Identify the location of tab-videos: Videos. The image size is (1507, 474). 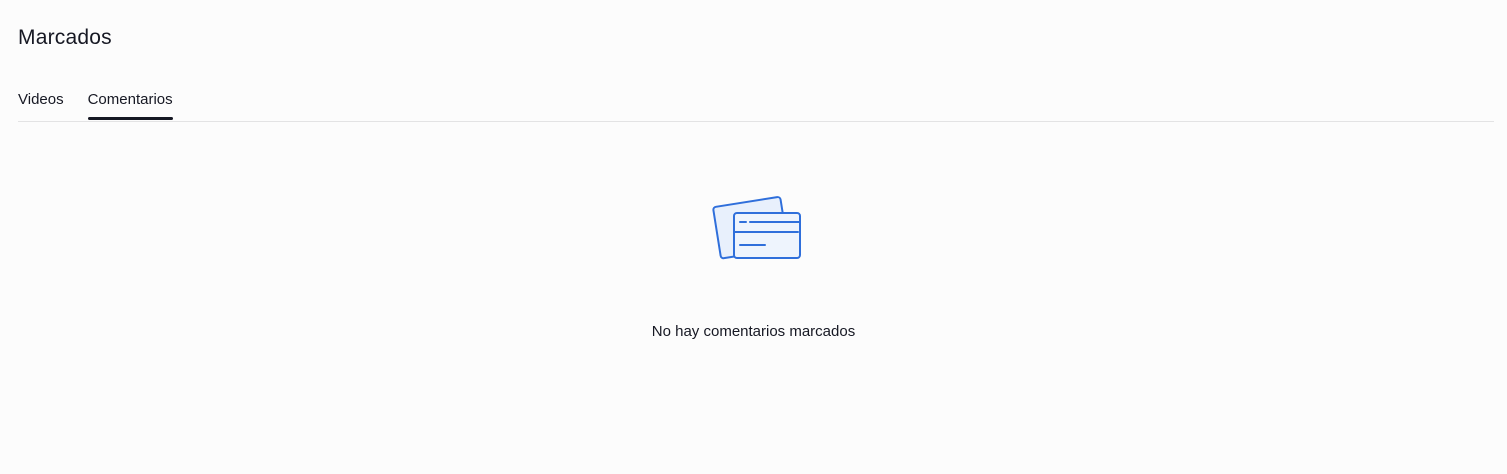
(41, 104).